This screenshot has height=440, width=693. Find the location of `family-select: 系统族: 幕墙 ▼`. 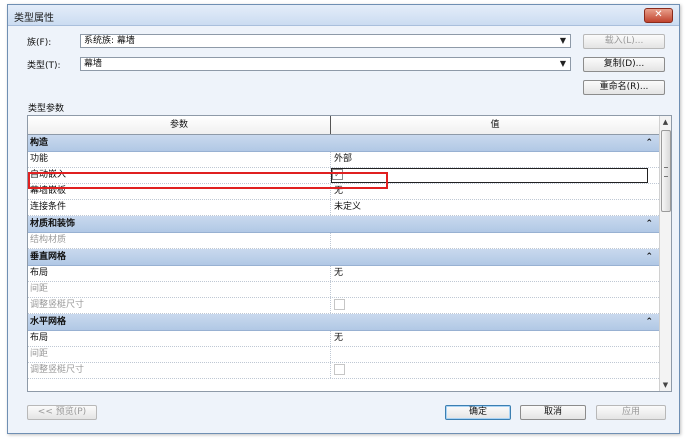

family-select: 系统族: 幕墙 ▼ is located at coordinates (325, 41).